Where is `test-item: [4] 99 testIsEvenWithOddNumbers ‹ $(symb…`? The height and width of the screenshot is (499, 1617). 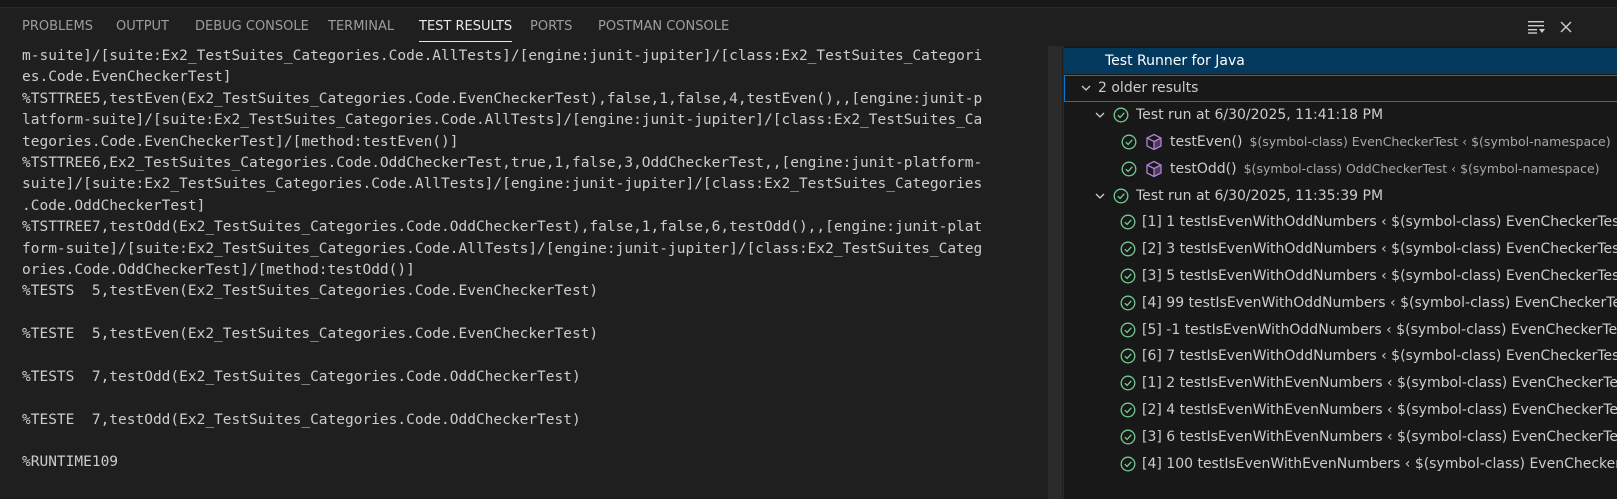 test-item: [4] 99 testIsEvenWithOddNumbers ‹ $(symb… is located at coordinates (1340, 302).